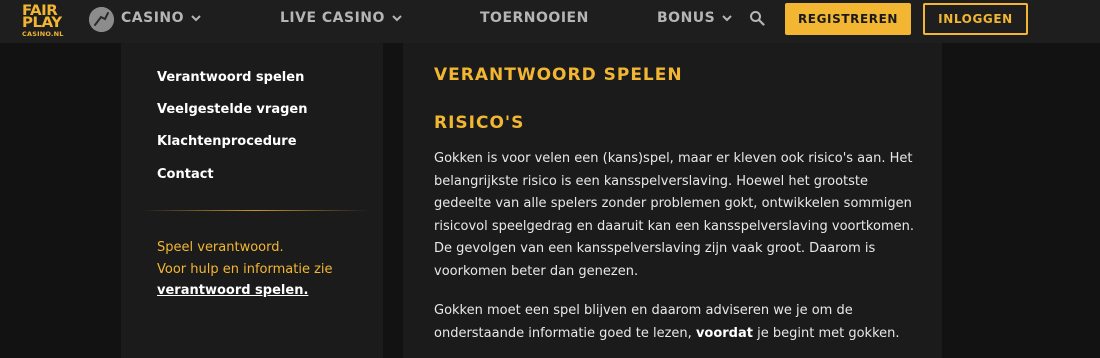 This screenshot has height=358, width=1100. I want to click on paragraph-2-part-2: je begint met gokken., so click(826, 333).